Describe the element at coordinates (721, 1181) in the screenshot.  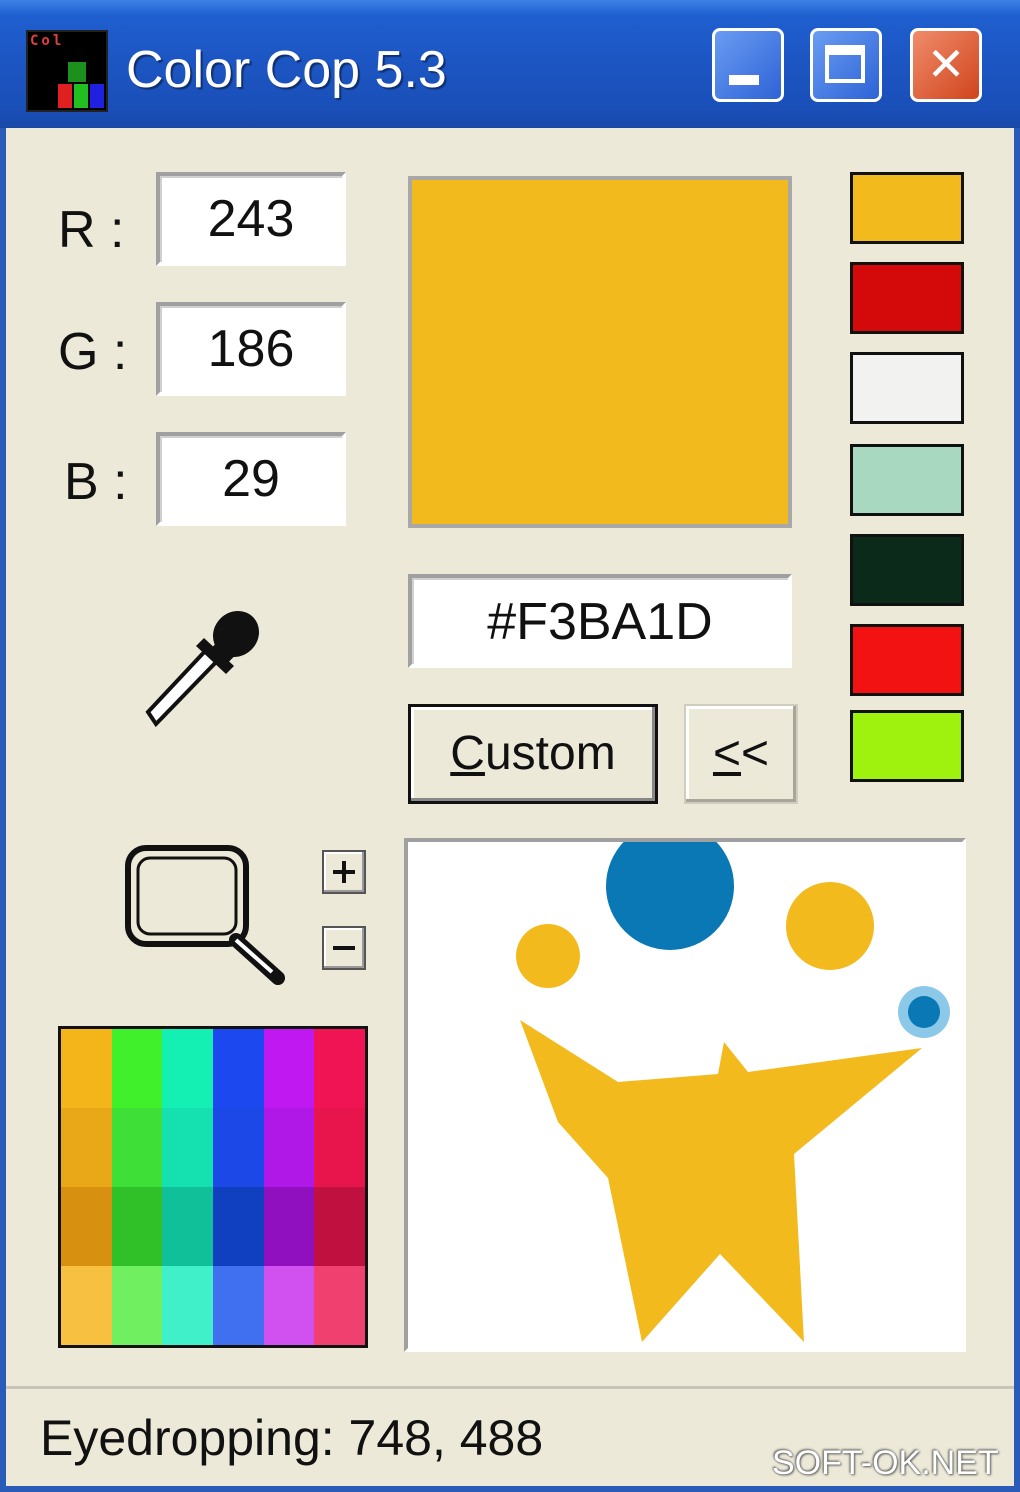
I see `logo-star-figure` at that location.